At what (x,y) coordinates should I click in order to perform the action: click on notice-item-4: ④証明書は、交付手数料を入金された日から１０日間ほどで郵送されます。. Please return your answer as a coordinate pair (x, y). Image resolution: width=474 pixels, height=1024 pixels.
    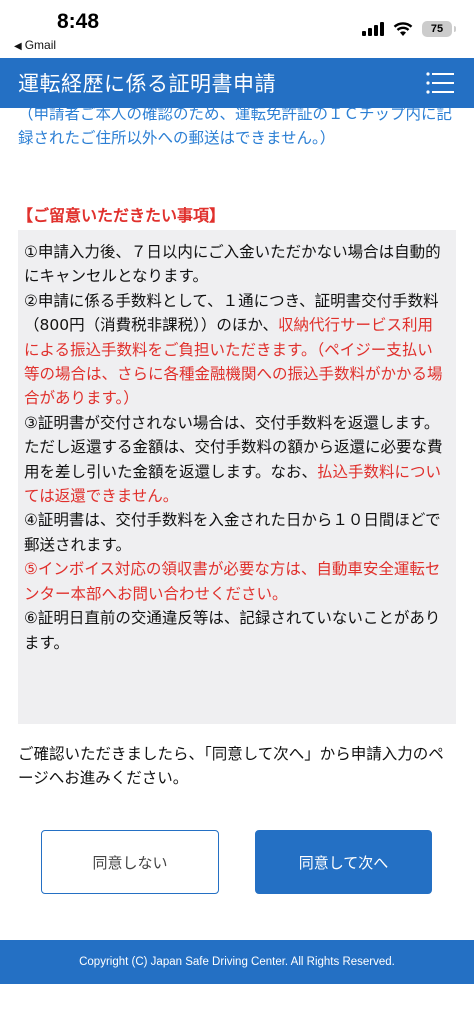
    Looking at the image, I should click on (232, 532).